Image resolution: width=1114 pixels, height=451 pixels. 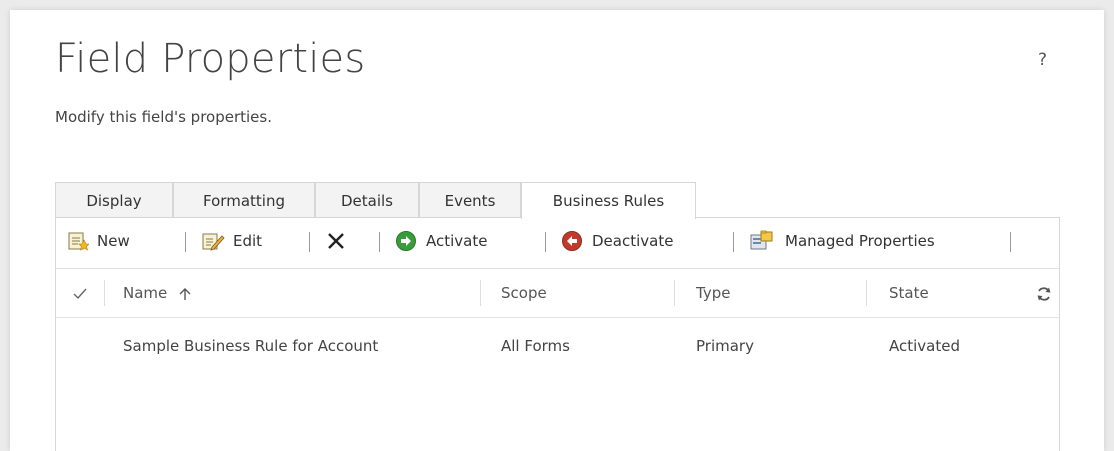 I want to click on delete-button, so click(x=336, y=241).